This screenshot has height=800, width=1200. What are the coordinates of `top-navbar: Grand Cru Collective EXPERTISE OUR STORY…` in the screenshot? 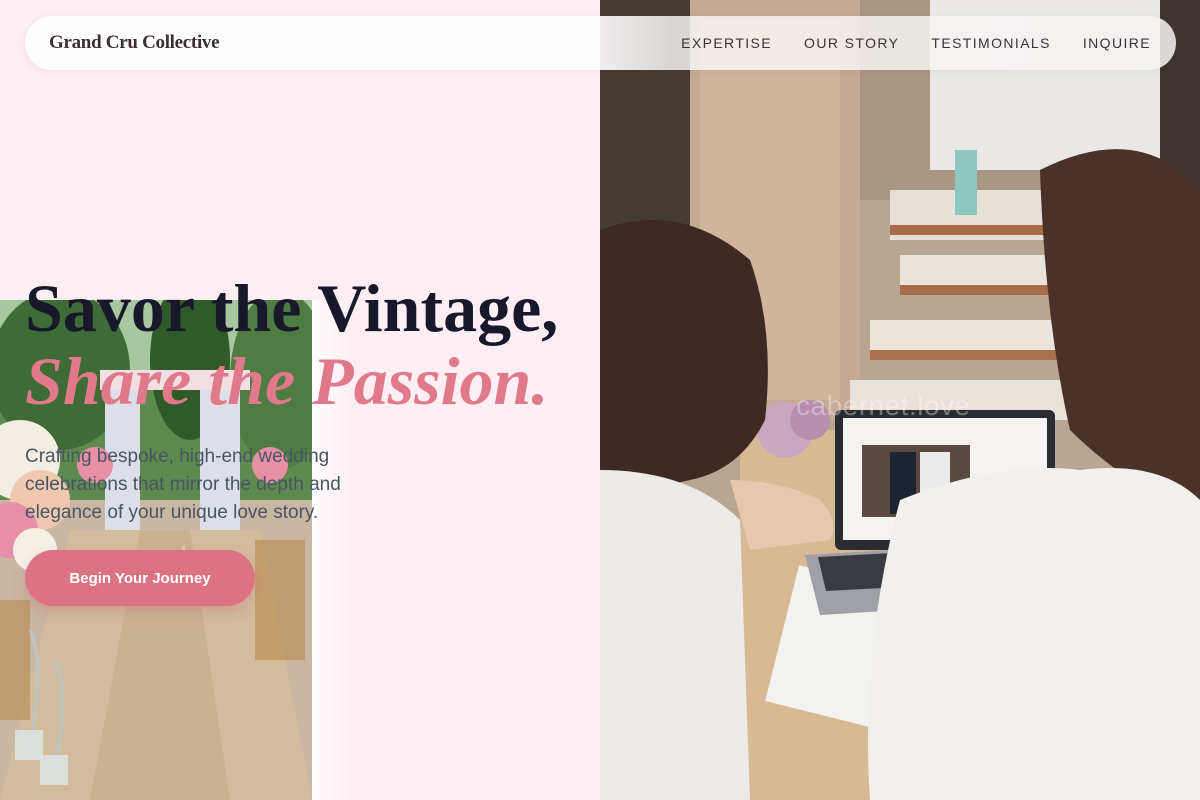 It's located at (600, 43).